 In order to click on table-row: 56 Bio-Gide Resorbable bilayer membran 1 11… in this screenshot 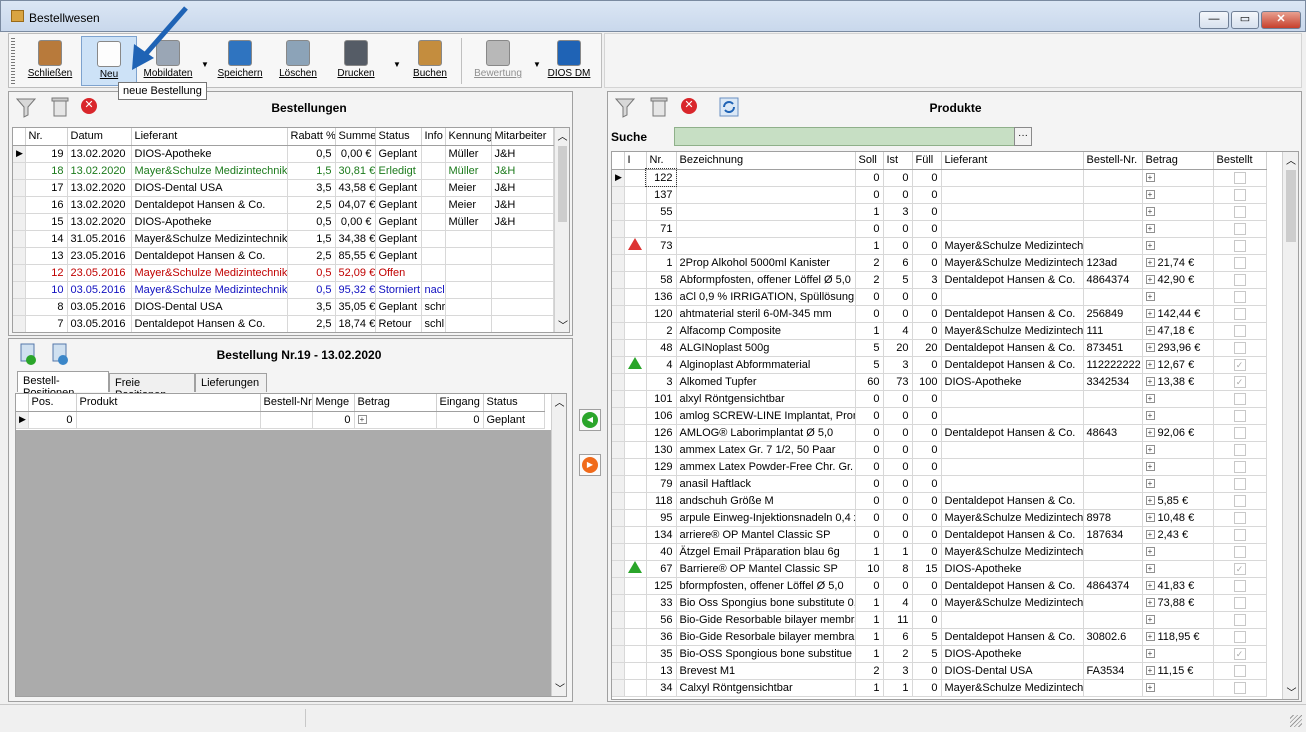, I will do `click(939, 620)`.